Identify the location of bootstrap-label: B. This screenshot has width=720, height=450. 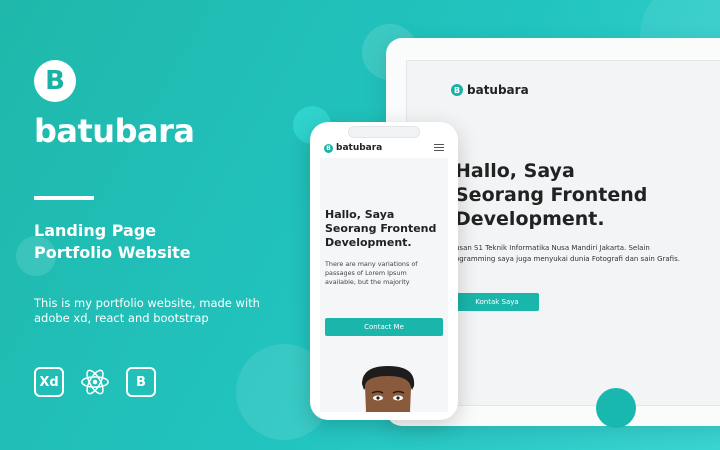
(141, 382).